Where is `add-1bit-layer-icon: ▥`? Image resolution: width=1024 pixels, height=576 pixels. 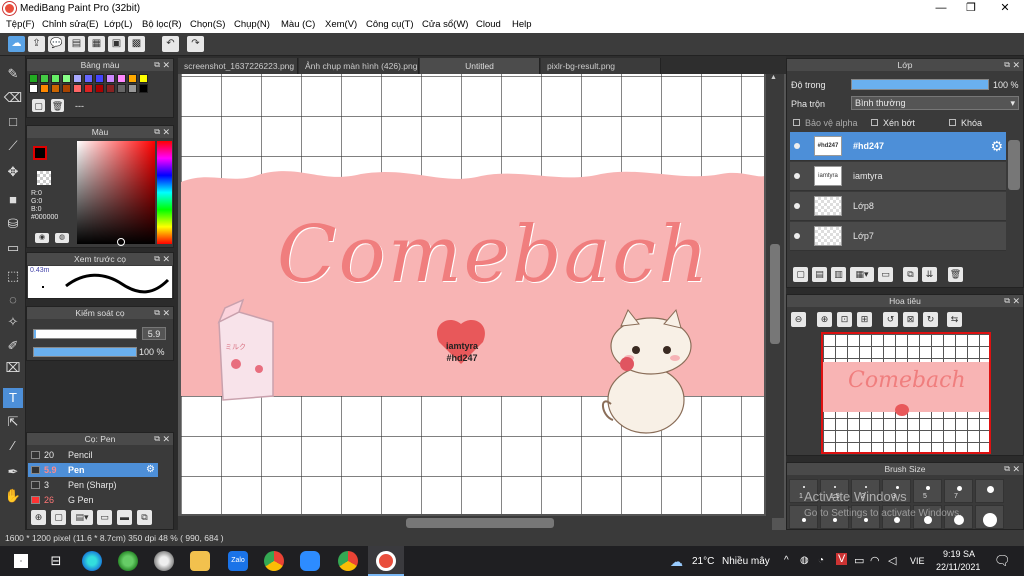
add-1bit-layer-icon: ▥ is located at coordinates (838, 274).